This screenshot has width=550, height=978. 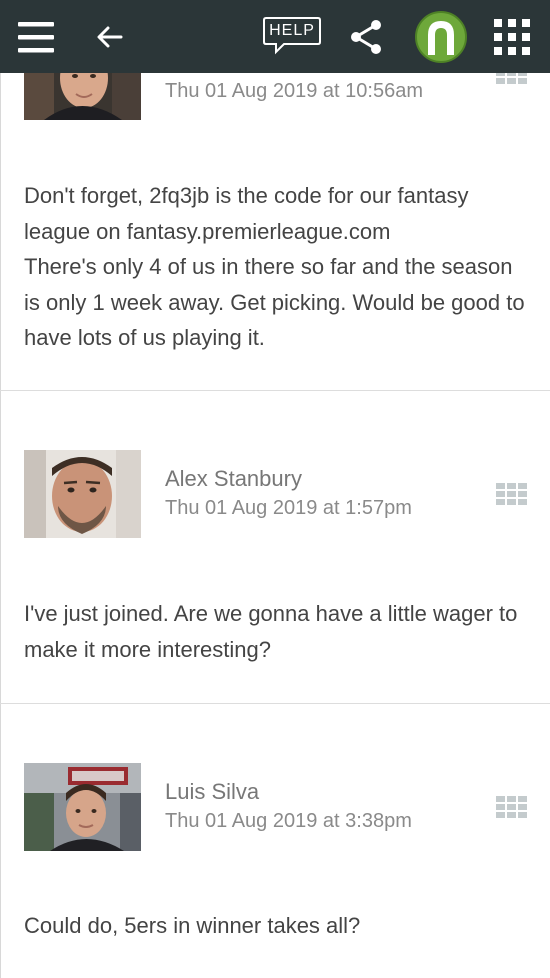 I want to click on share-icon, so click(x=366, y=36).